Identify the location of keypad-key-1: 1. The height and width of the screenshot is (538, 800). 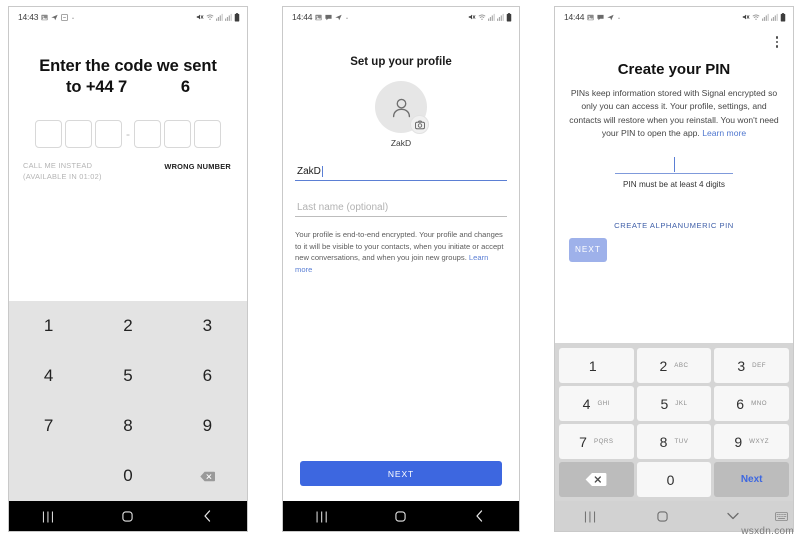
(48, 326).